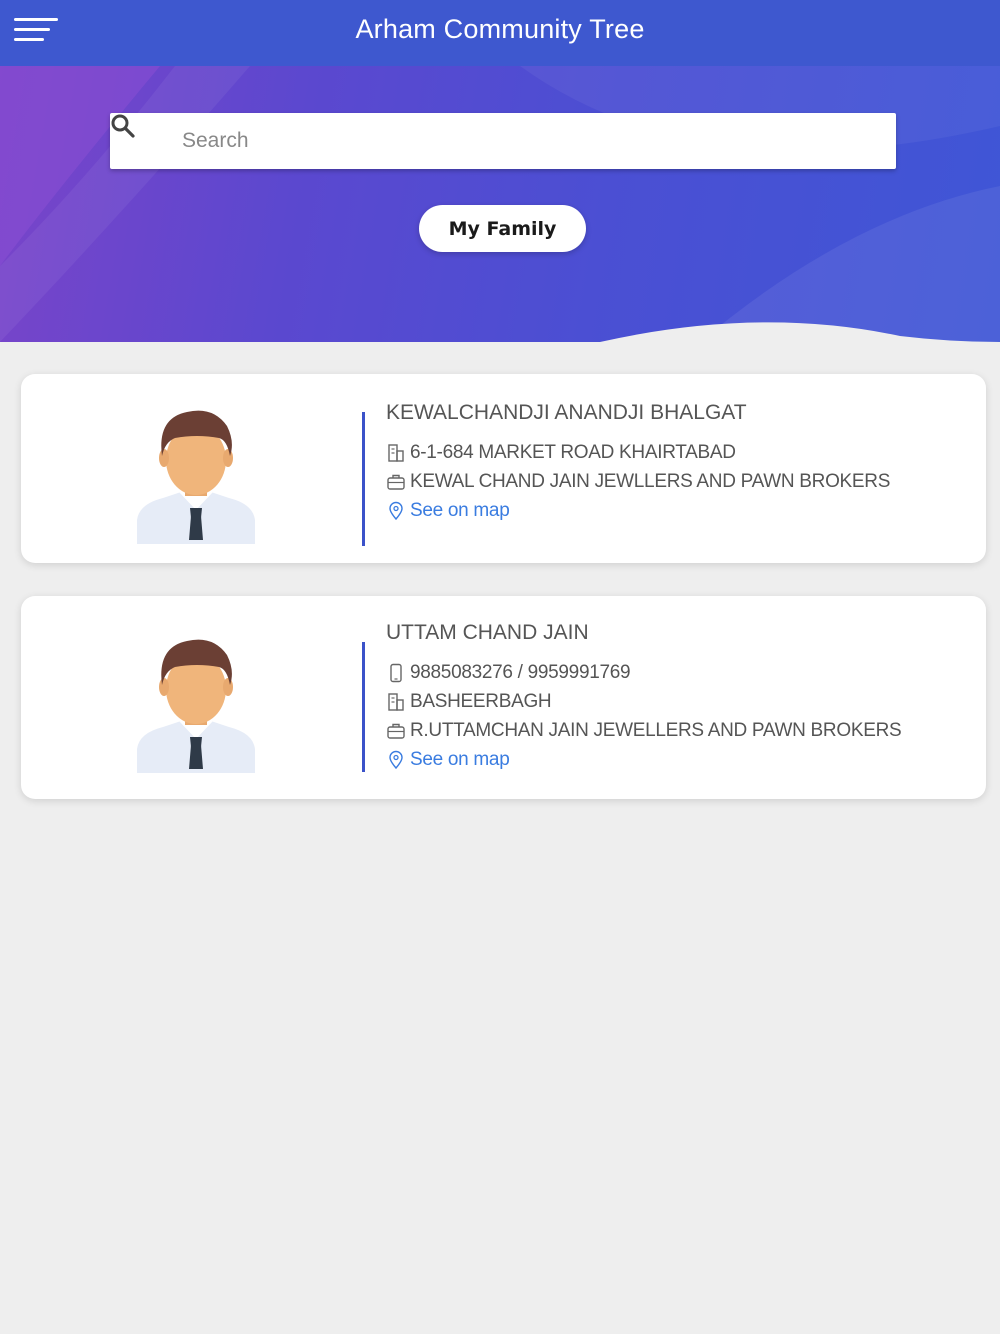 The height and width of the screenshot is (1334, 1000). Describe the element at coordinates (481, 701) in the screenshot. I see `member-address: BASHEERBAGH` at that location.